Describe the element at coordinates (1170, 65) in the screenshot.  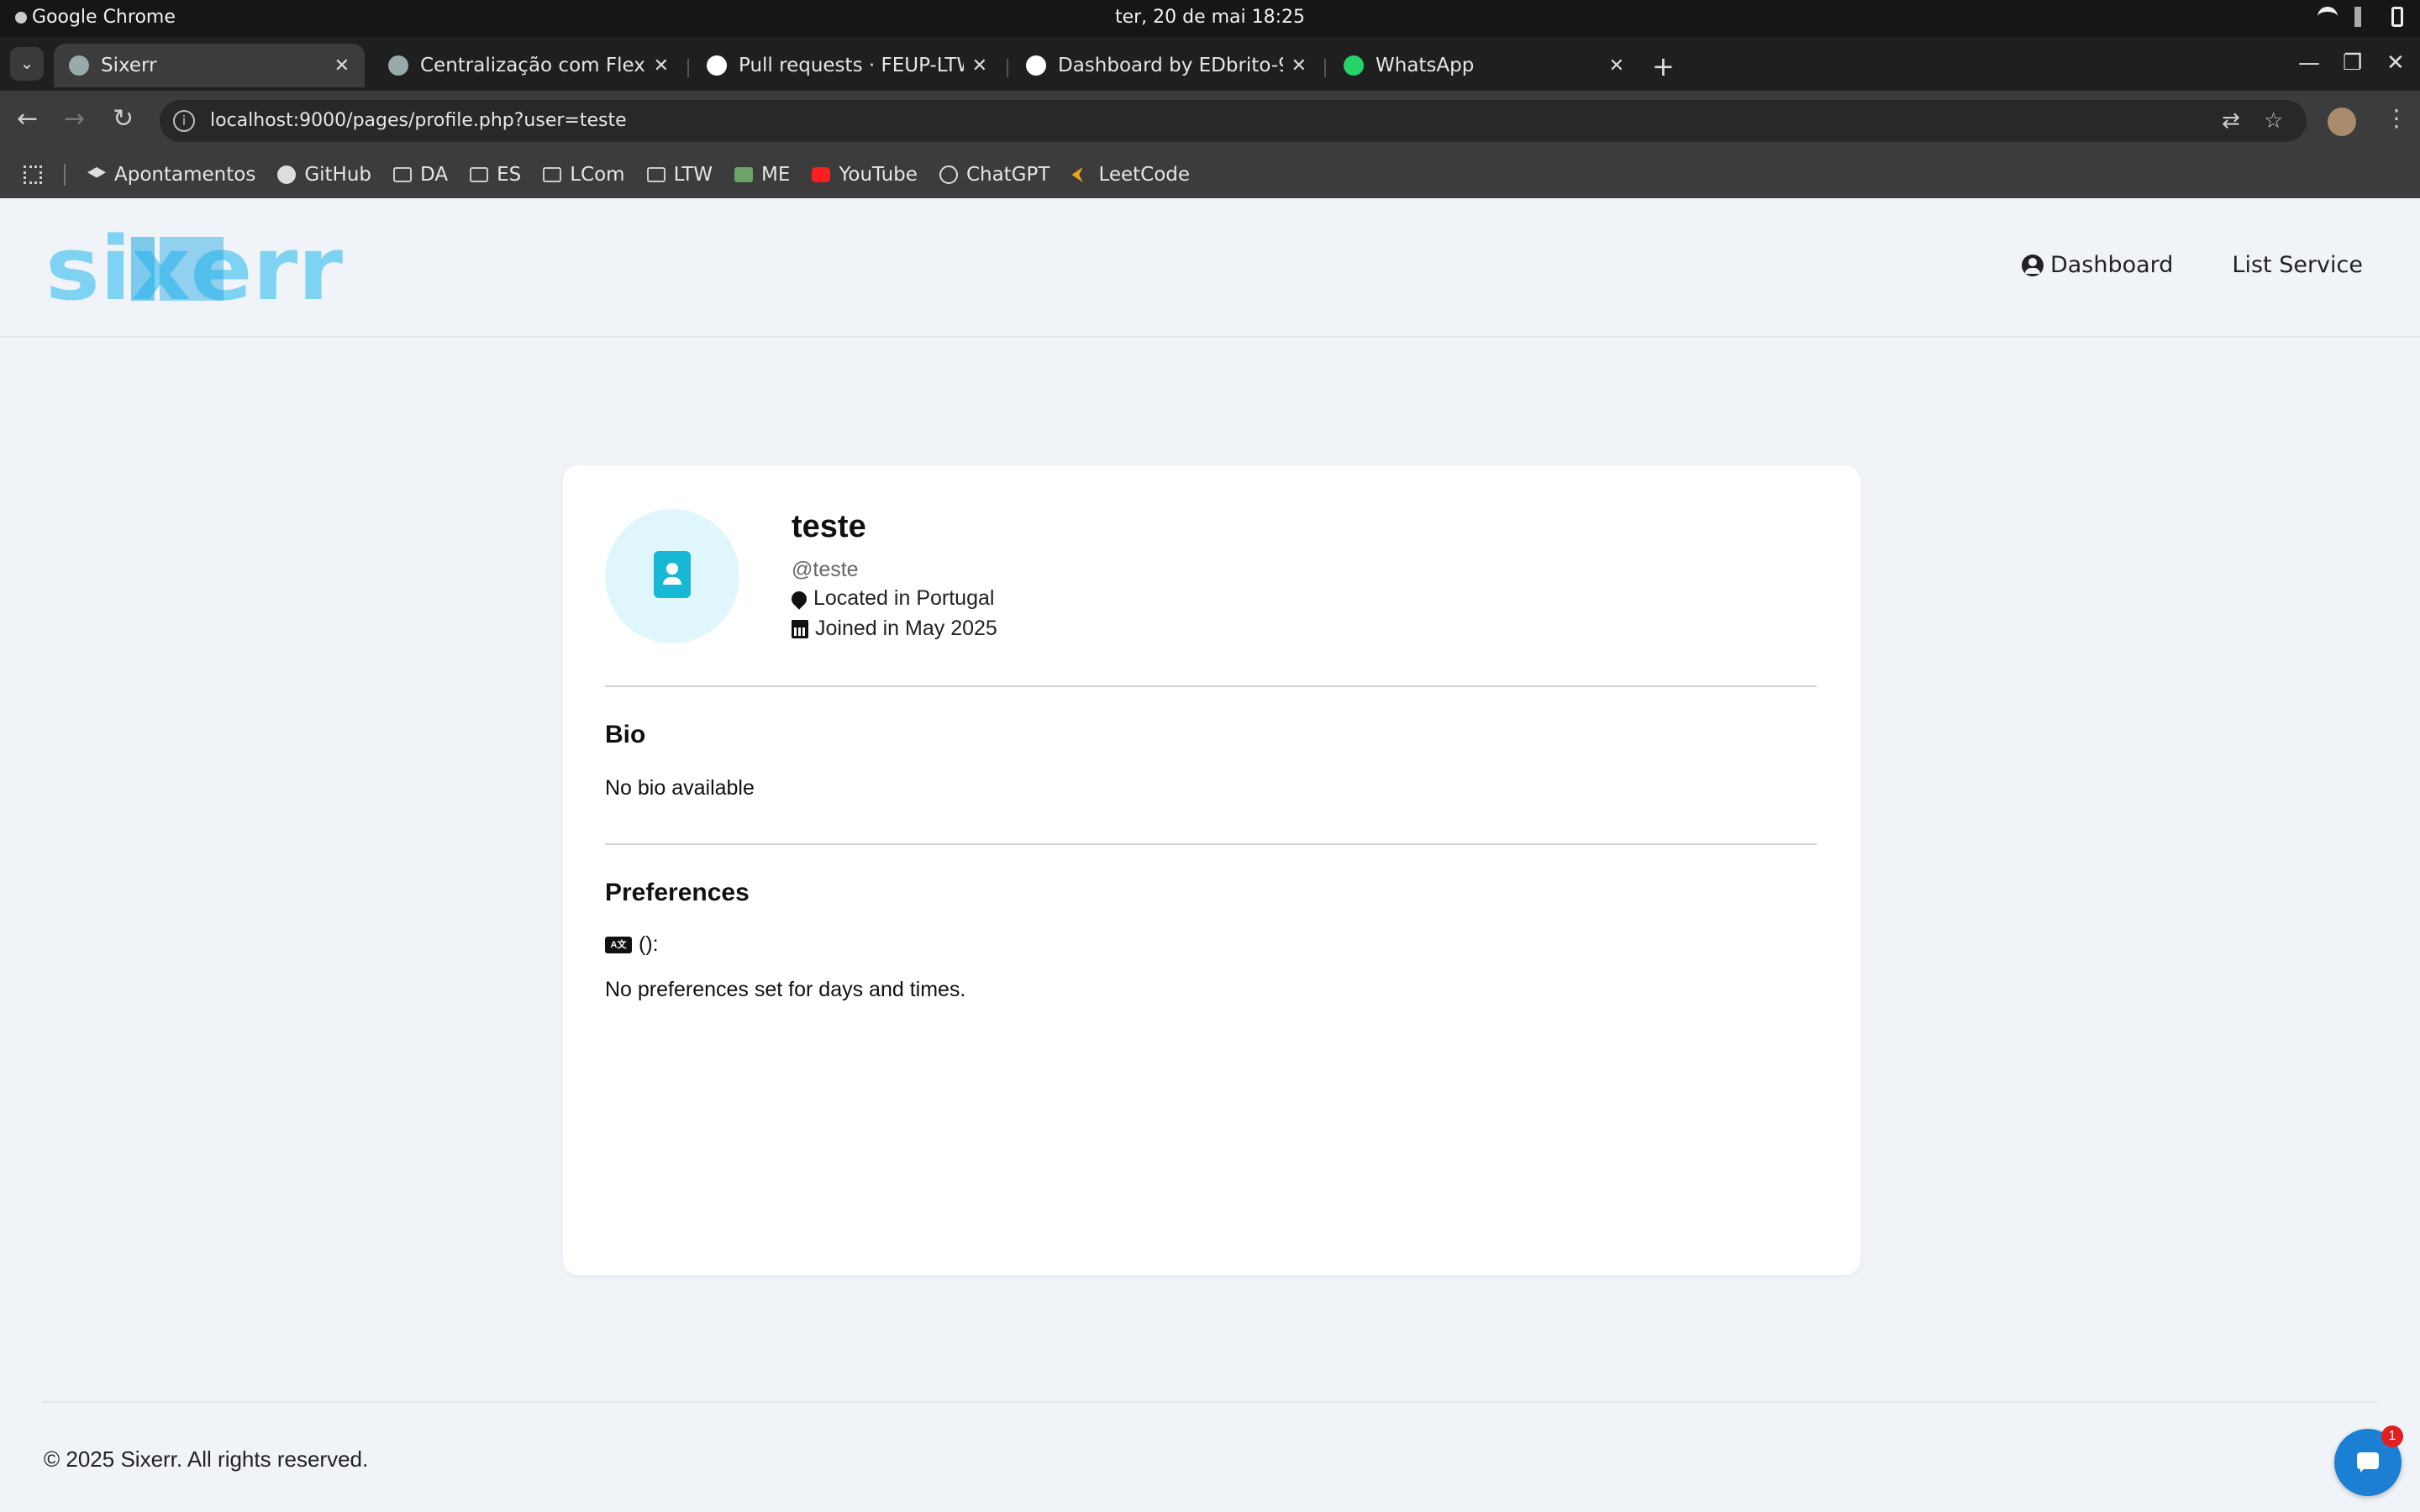
I see `tab-title: Dashboard by EDbrito-9` at that location.